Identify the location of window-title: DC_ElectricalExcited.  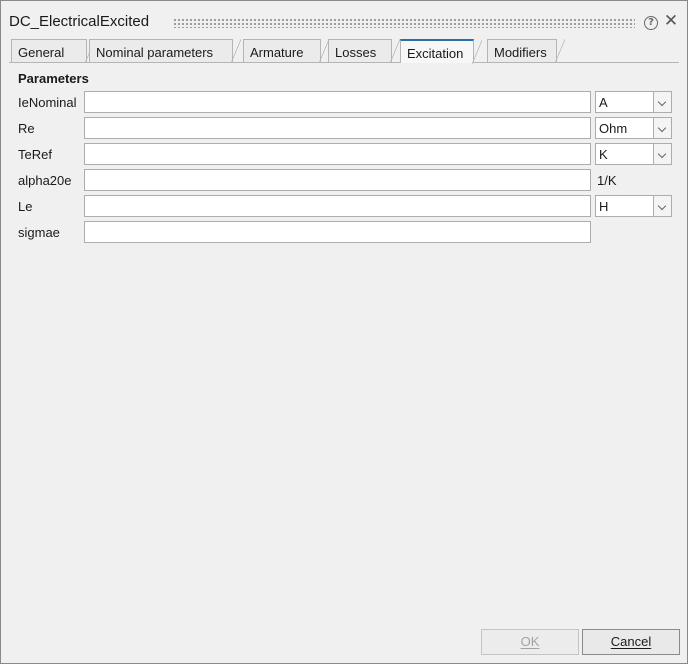
(79, 21).